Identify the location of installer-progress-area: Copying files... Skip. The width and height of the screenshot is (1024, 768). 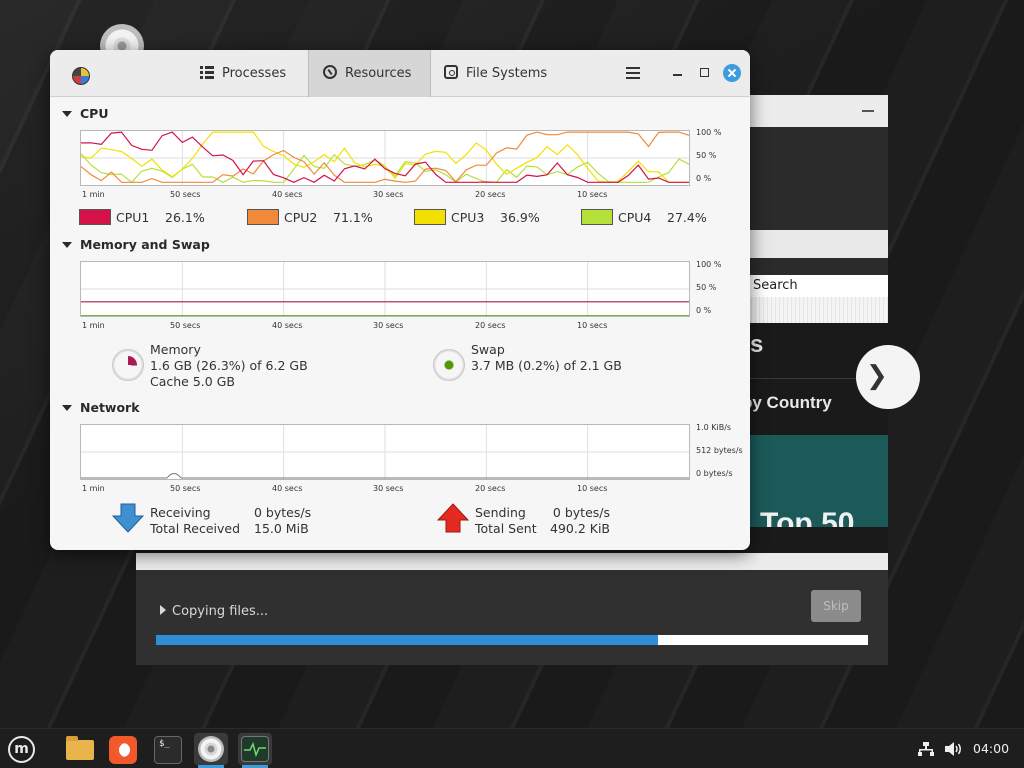
(512, 617).